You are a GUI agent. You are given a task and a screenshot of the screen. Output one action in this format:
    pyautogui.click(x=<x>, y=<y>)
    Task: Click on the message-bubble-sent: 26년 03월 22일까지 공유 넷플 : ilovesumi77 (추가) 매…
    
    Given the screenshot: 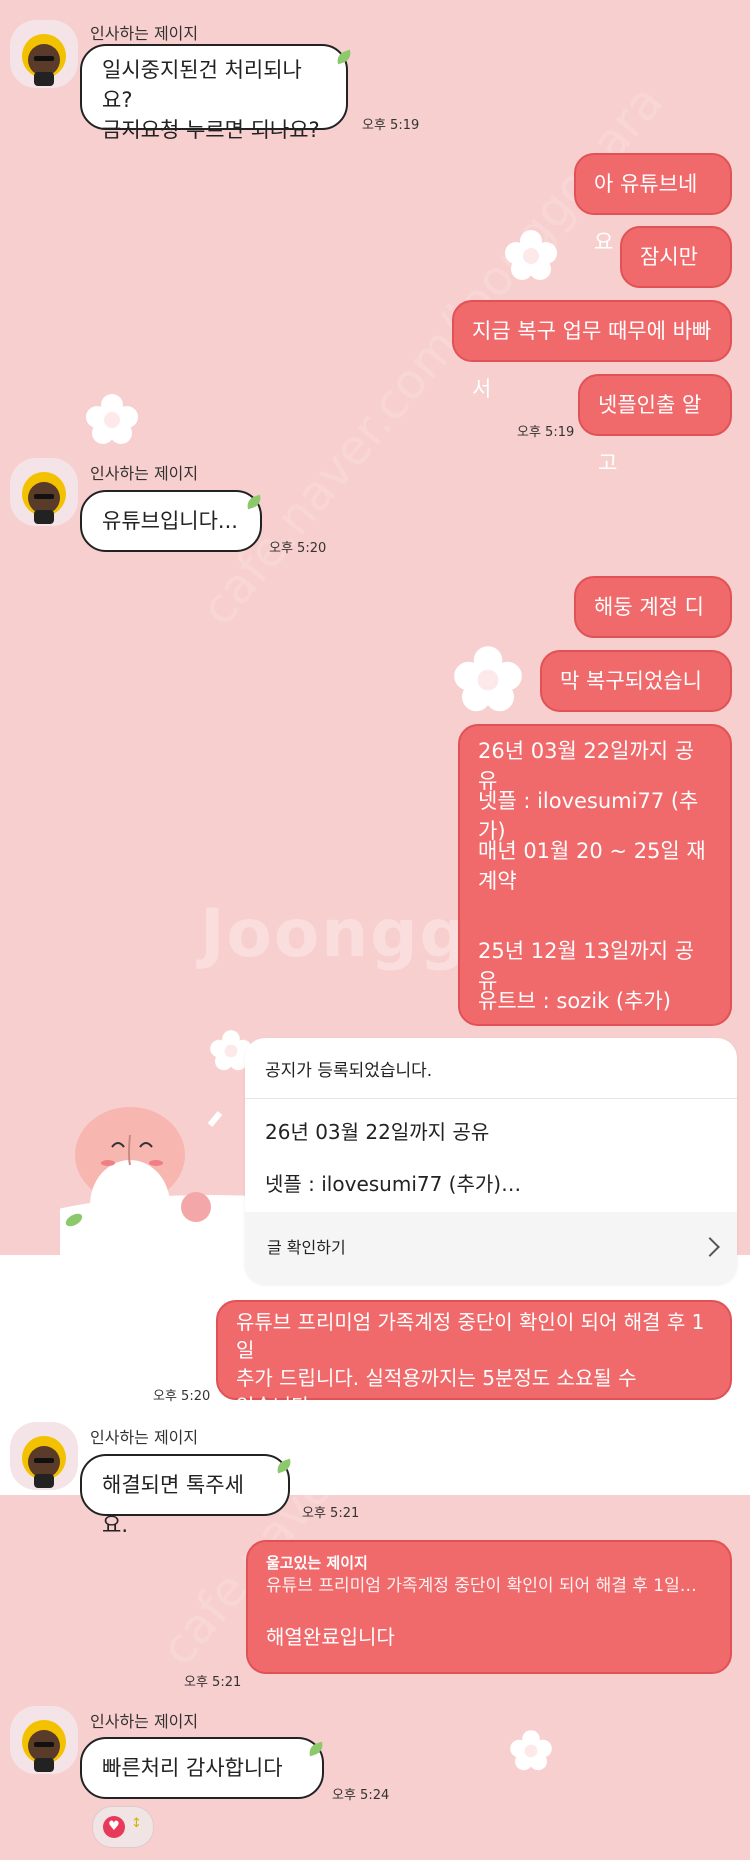 What is the action you would take?
    pyautogui.click(x=595, y=875)
    